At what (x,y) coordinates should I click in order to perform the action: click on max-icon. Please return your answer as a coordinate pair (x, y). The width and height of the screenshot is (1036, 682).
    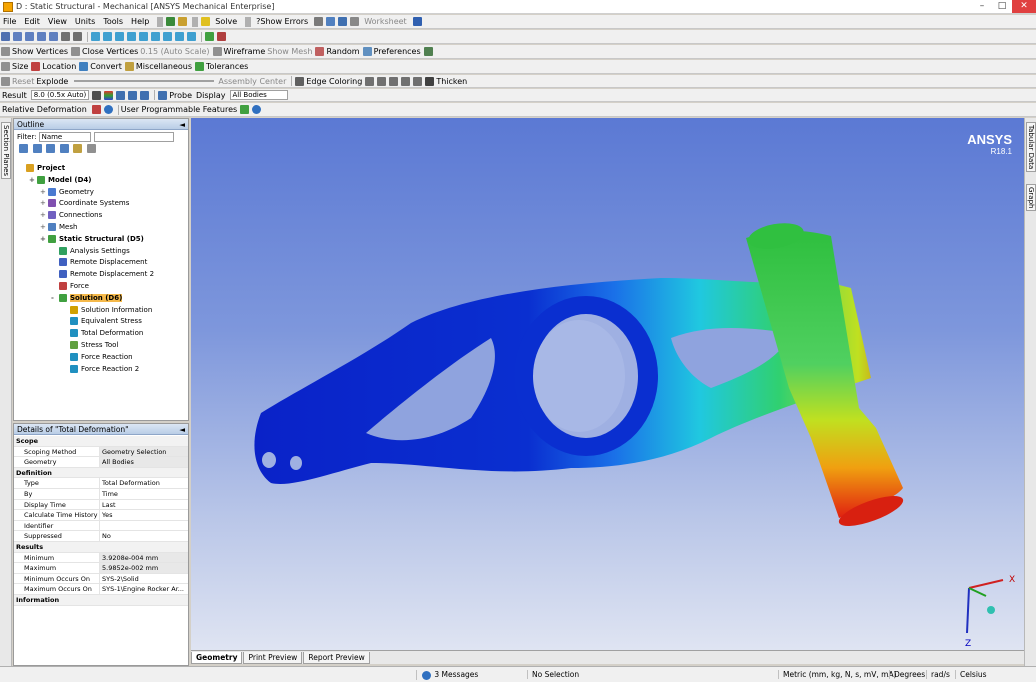
    Looking at the image, I should click on (133, 95).